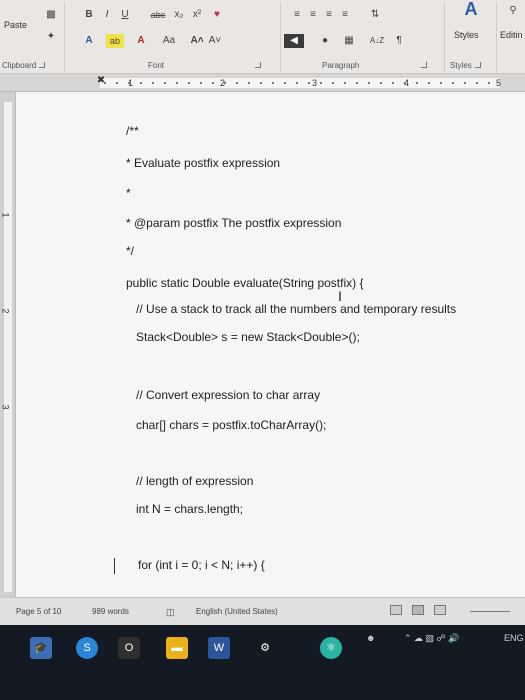  I want to click on clipboard-group: Paste ▩ ✦ Clipboard, so click(31, 37).